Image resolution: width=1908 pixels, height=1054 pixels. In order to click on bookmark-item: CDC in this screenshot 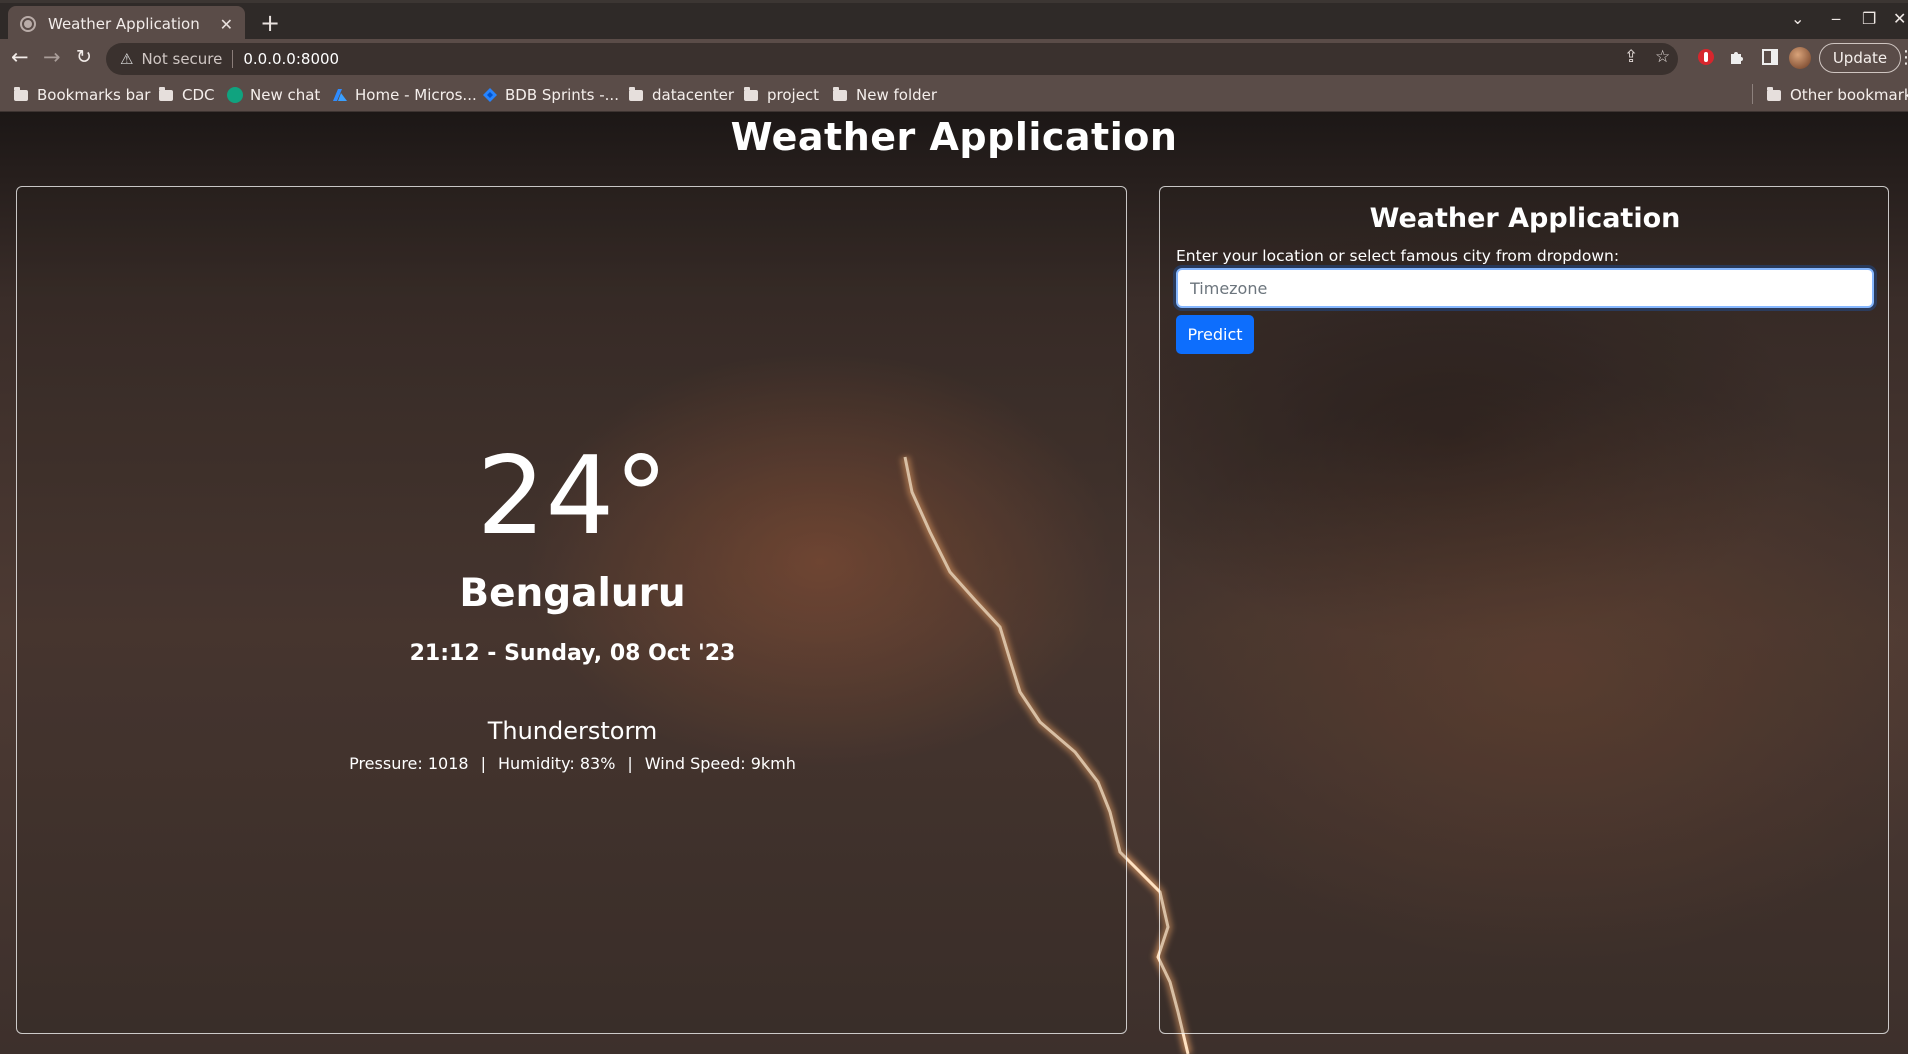, I will do `click(187, 95)`.